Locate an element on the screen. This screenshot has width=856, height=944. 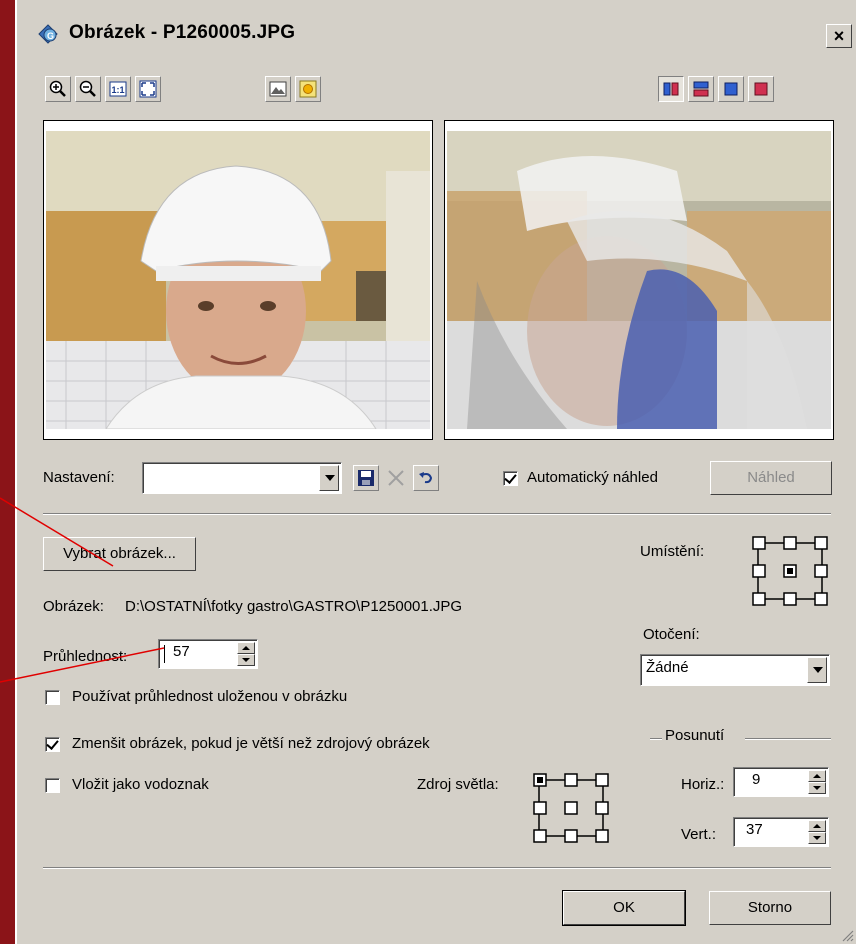
delete-icon is located at coordinates (396, 478).